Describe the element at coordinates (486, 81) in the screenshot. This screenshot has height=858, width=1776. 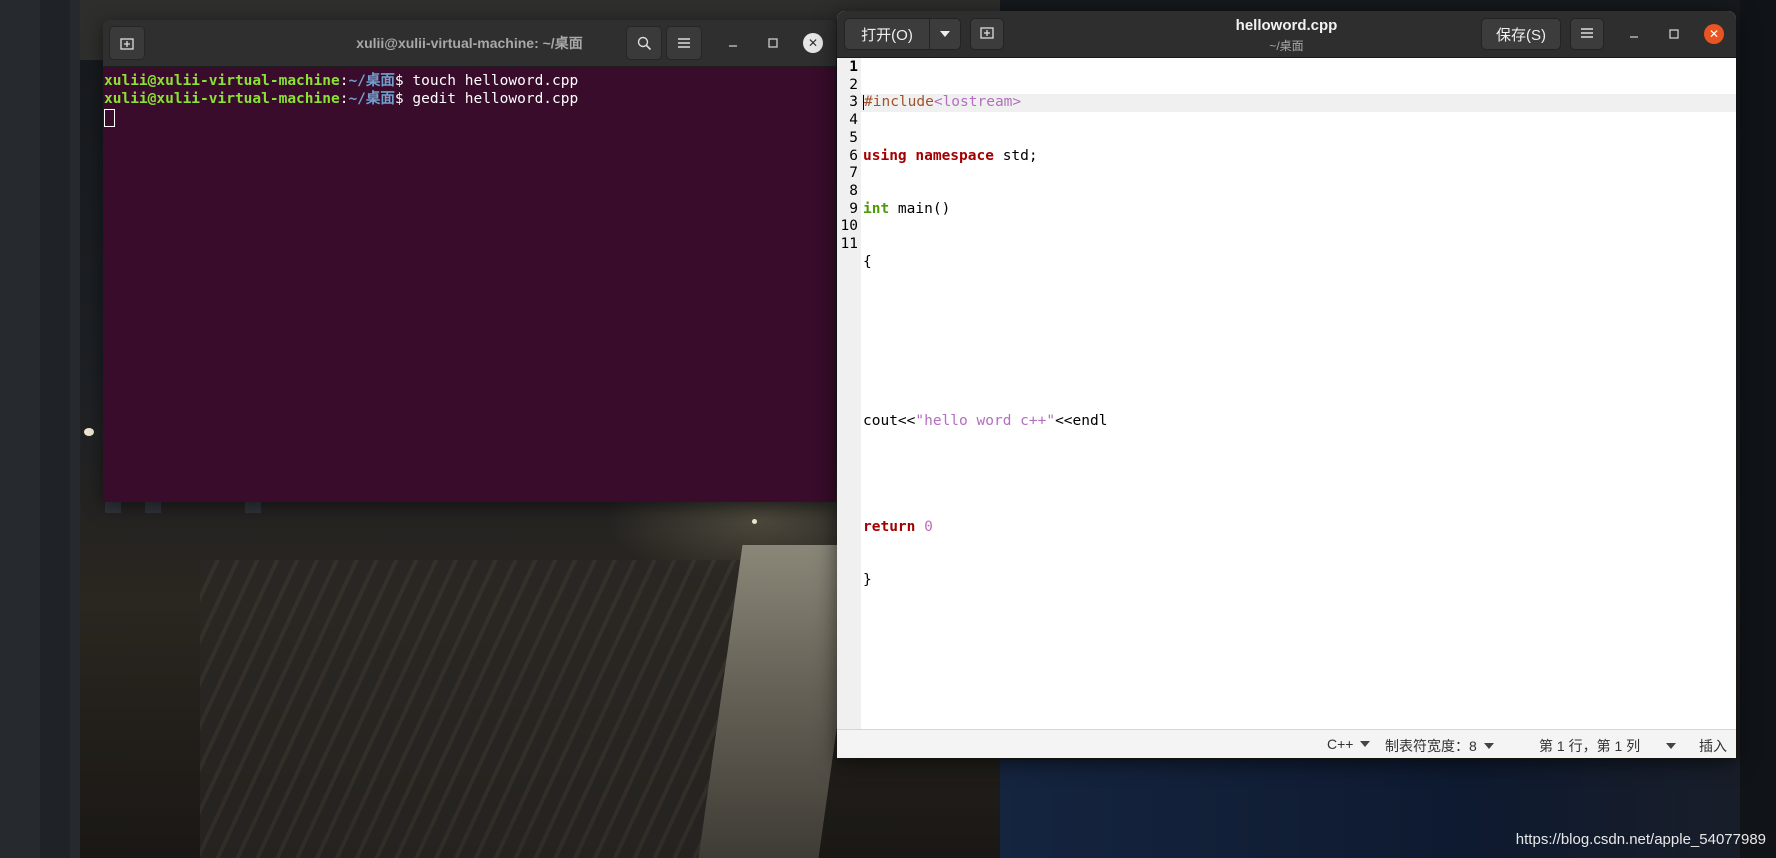
I see `command-text: $ touch helloword.cpp` at that location.